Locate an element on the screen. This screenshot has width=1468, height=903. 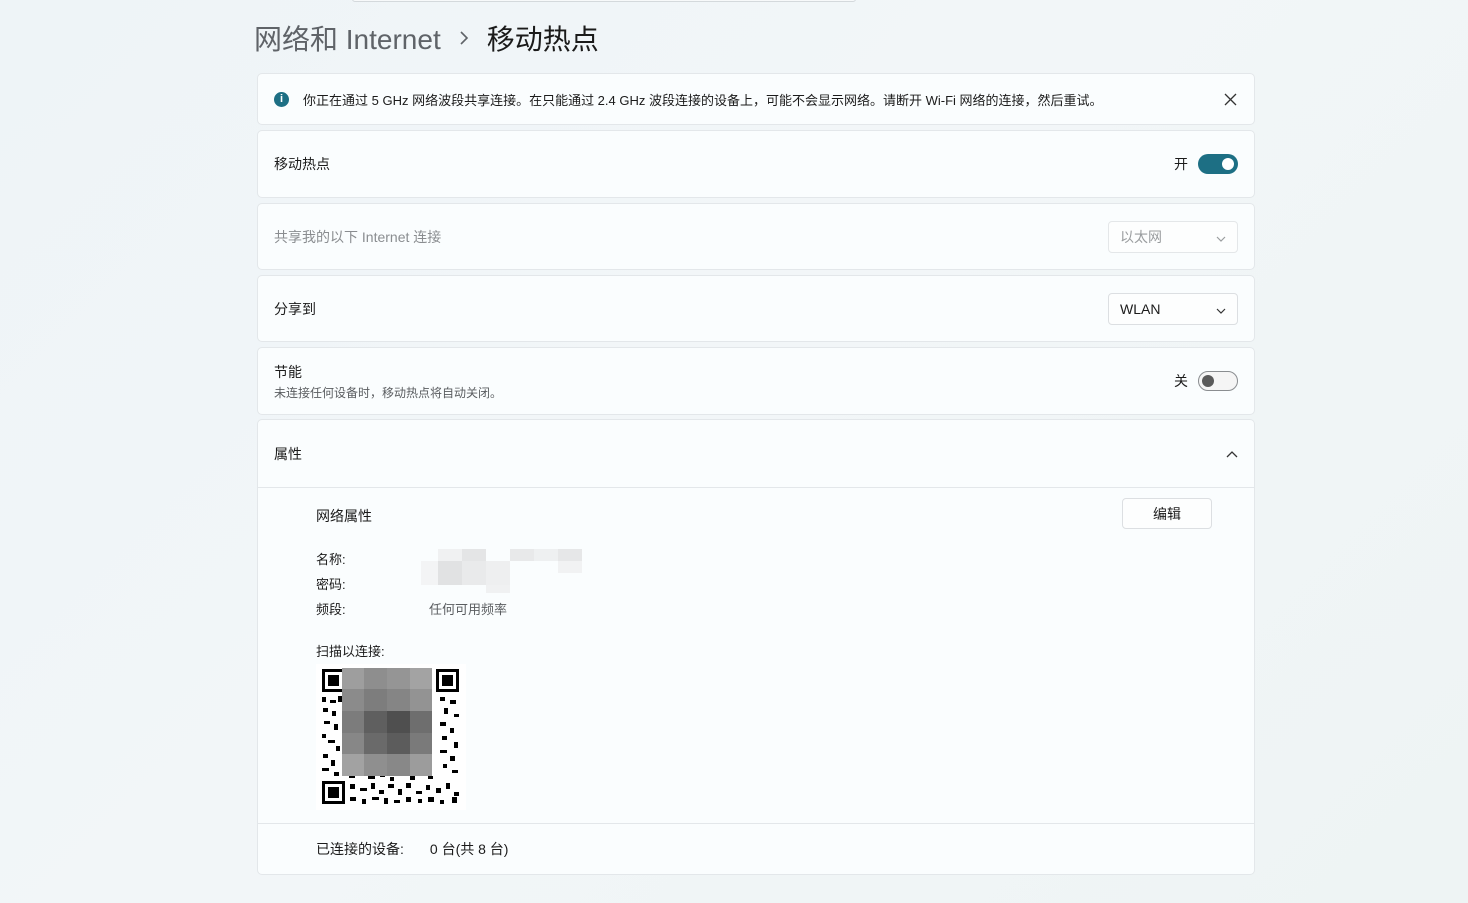
connected-devices-row: 已连接的设备: 0 台(共 8 台) is located at coordinates (756, 849).